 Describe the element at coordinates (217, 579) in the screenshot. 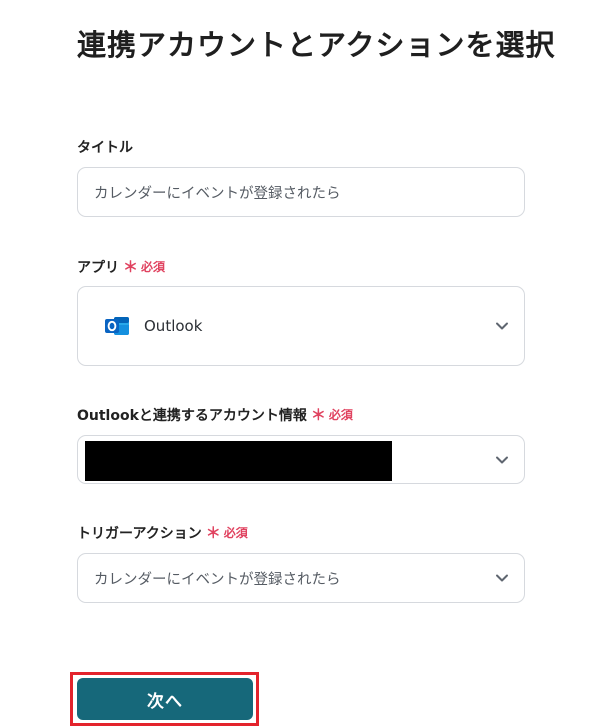

I see `trigger-action-select-value: カレンダーにイベントが登録されたら` at that location.